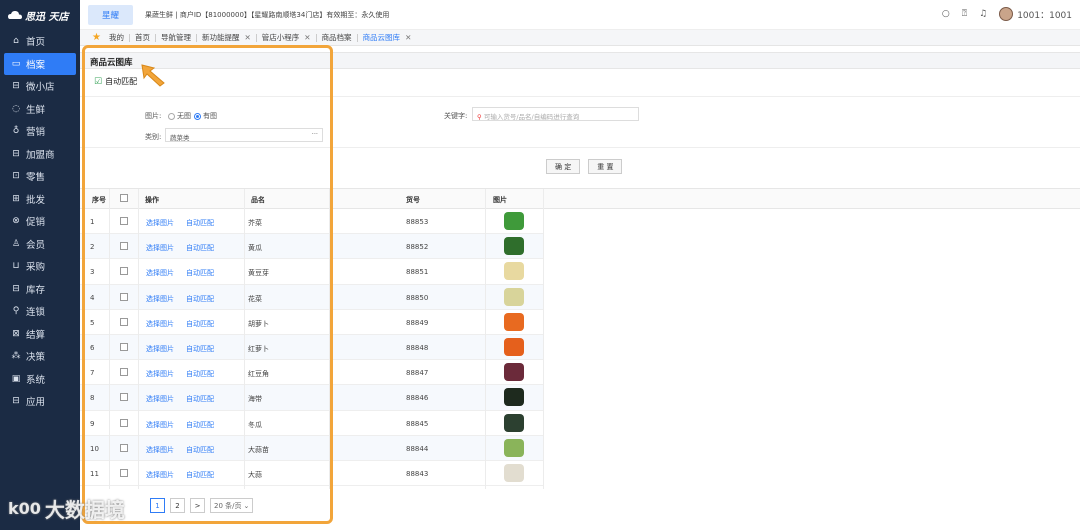 Image resolution: width=1080 pixels, height=530 pixels. What do you see at coordinates (16, 311) in the screenshot?
I see `chain-icon: ⚲` at bounding box center [16, 311].